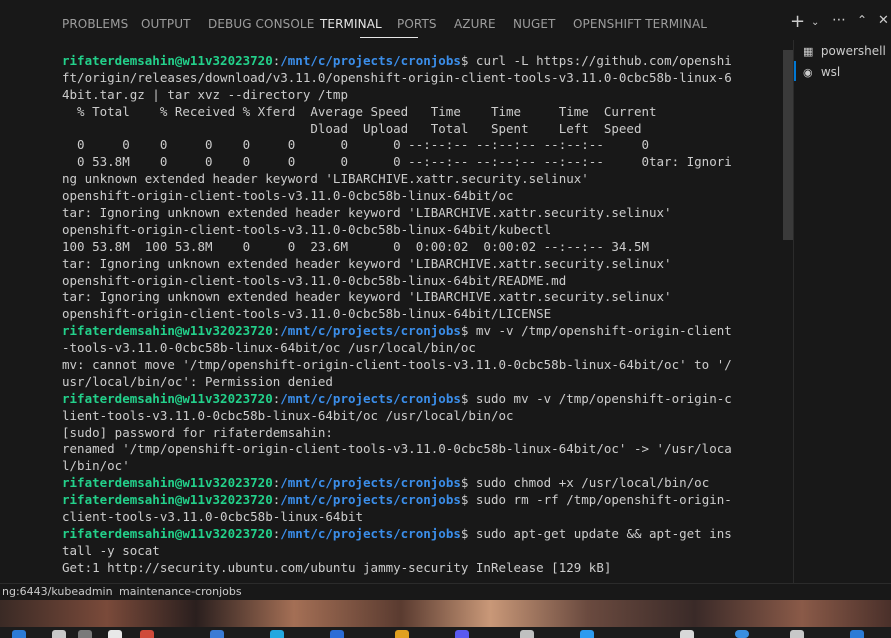  I want to click on tab-openshift-terminal: OPENSHIFT TERMINAL, so click(640, 24).